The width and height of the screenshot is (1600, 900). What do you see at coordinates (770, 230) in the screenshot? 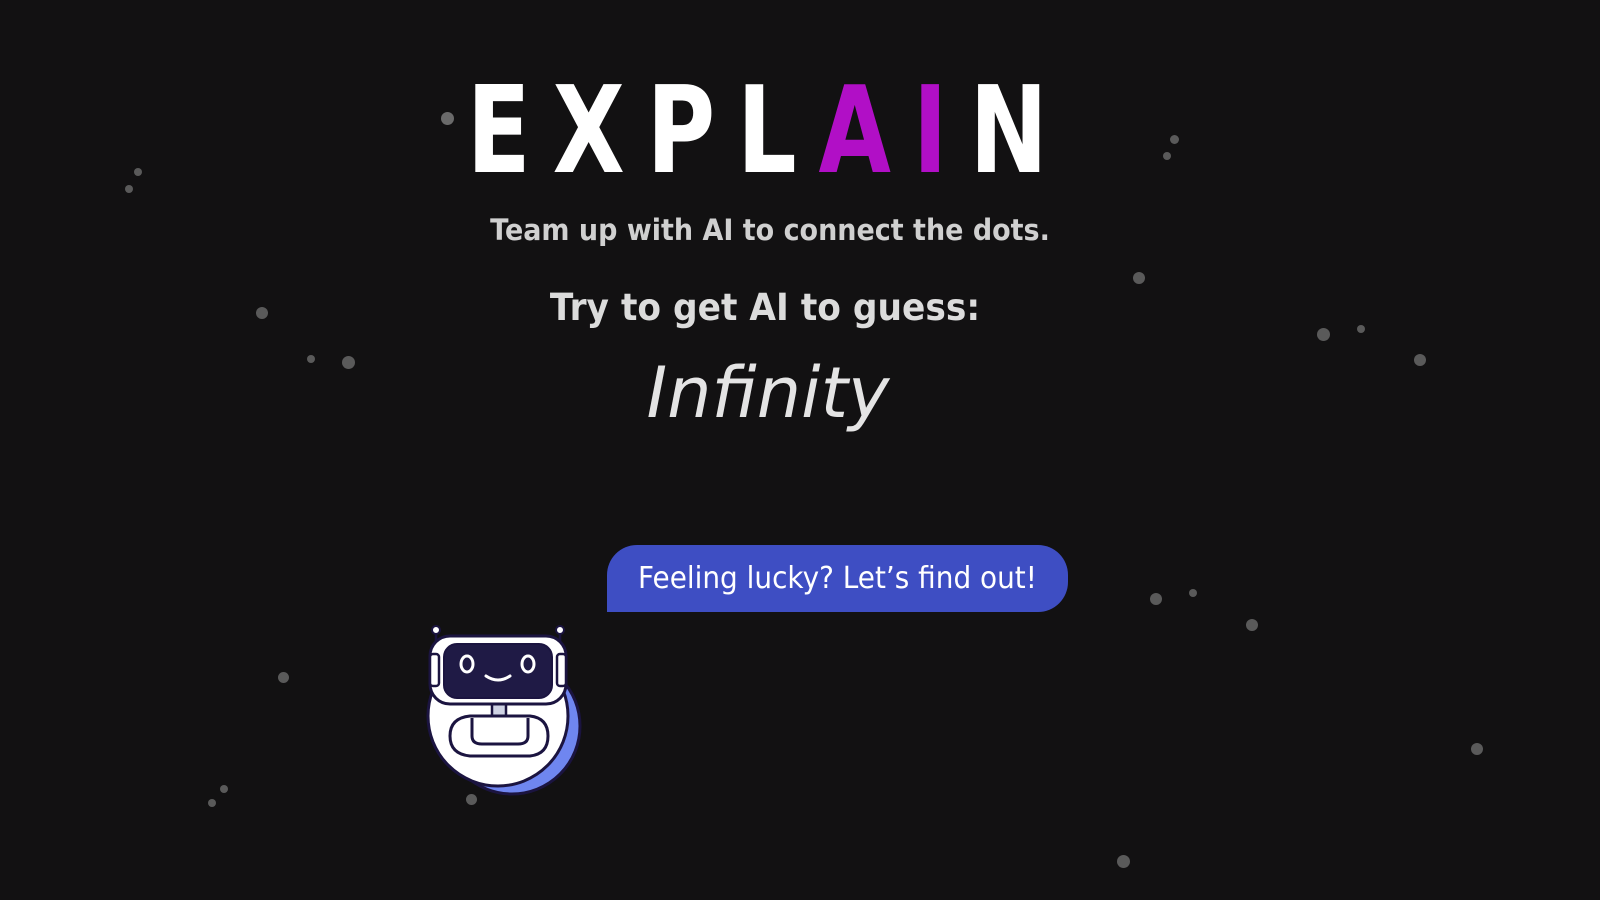
I see `tagline: Team up with AI to connect the dots.` at bounding box center [770, 230].